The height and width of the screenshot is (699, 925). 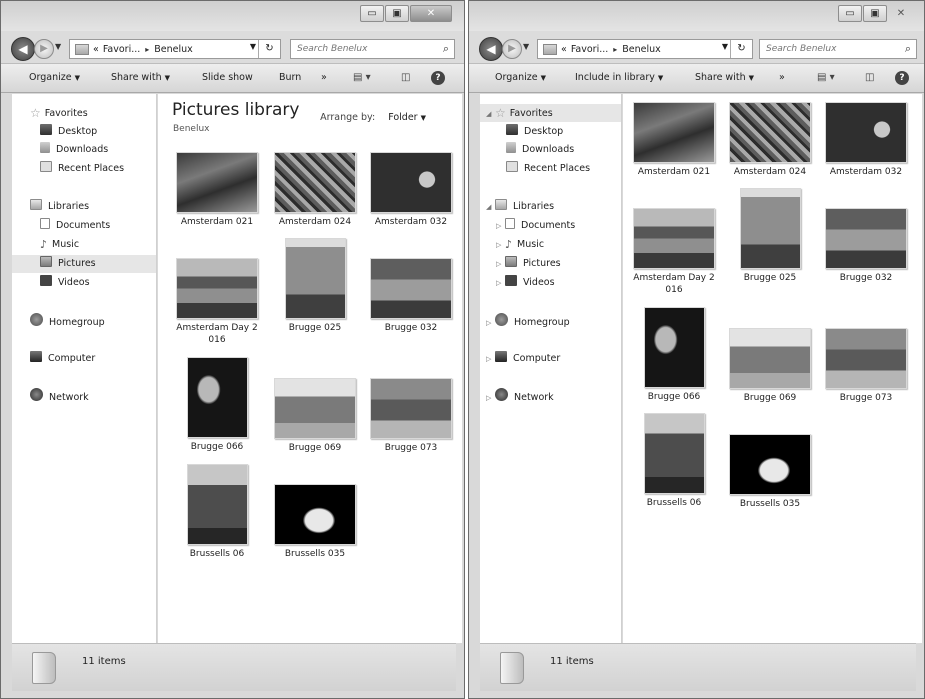 I want to click on nav-item-pictures: ▷ Pictures, so click(x=558, y=264).